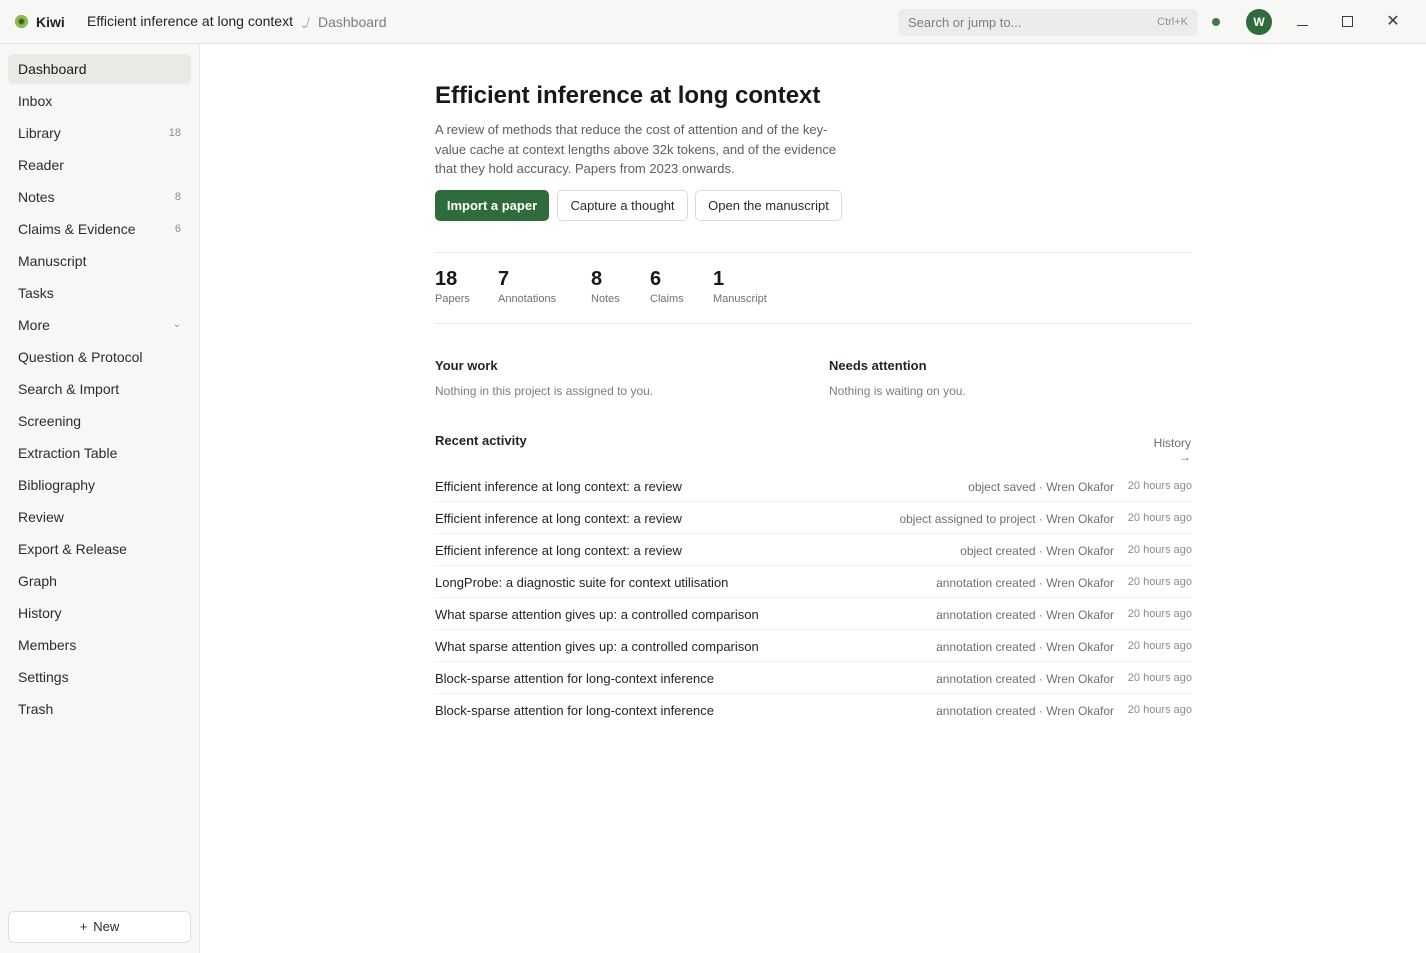 Image resolution: width=1426 pixels, height=953 pixels. What do you see at coordinates (50, 22) in the screenshot?
I see `app-name: Kiwi` at bounding box center [50, 22].